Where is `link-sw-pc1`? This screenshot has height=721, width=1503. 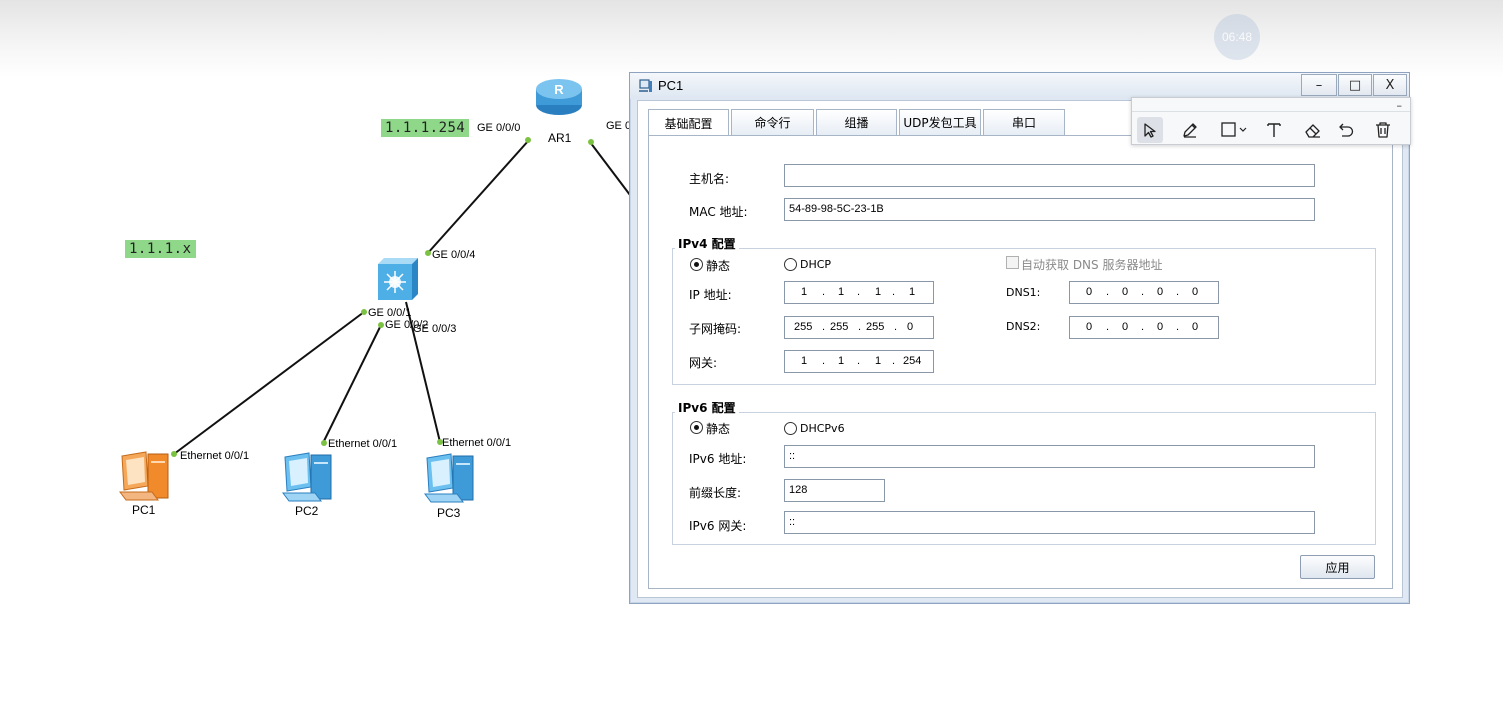 link-sw-pc1 is located at coordinates (269, 383).